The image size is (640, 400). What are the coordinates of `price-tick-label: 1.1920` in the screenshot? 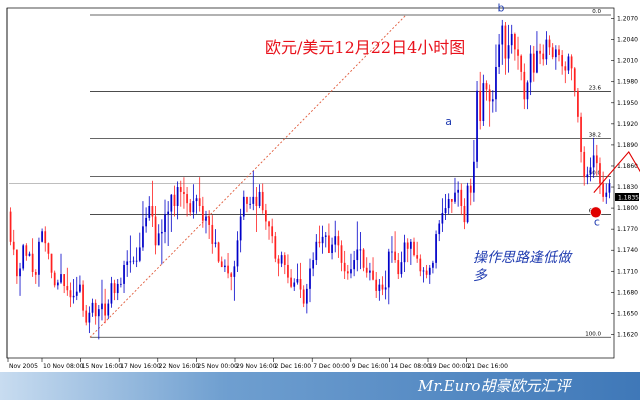 It's located at (627, 124).